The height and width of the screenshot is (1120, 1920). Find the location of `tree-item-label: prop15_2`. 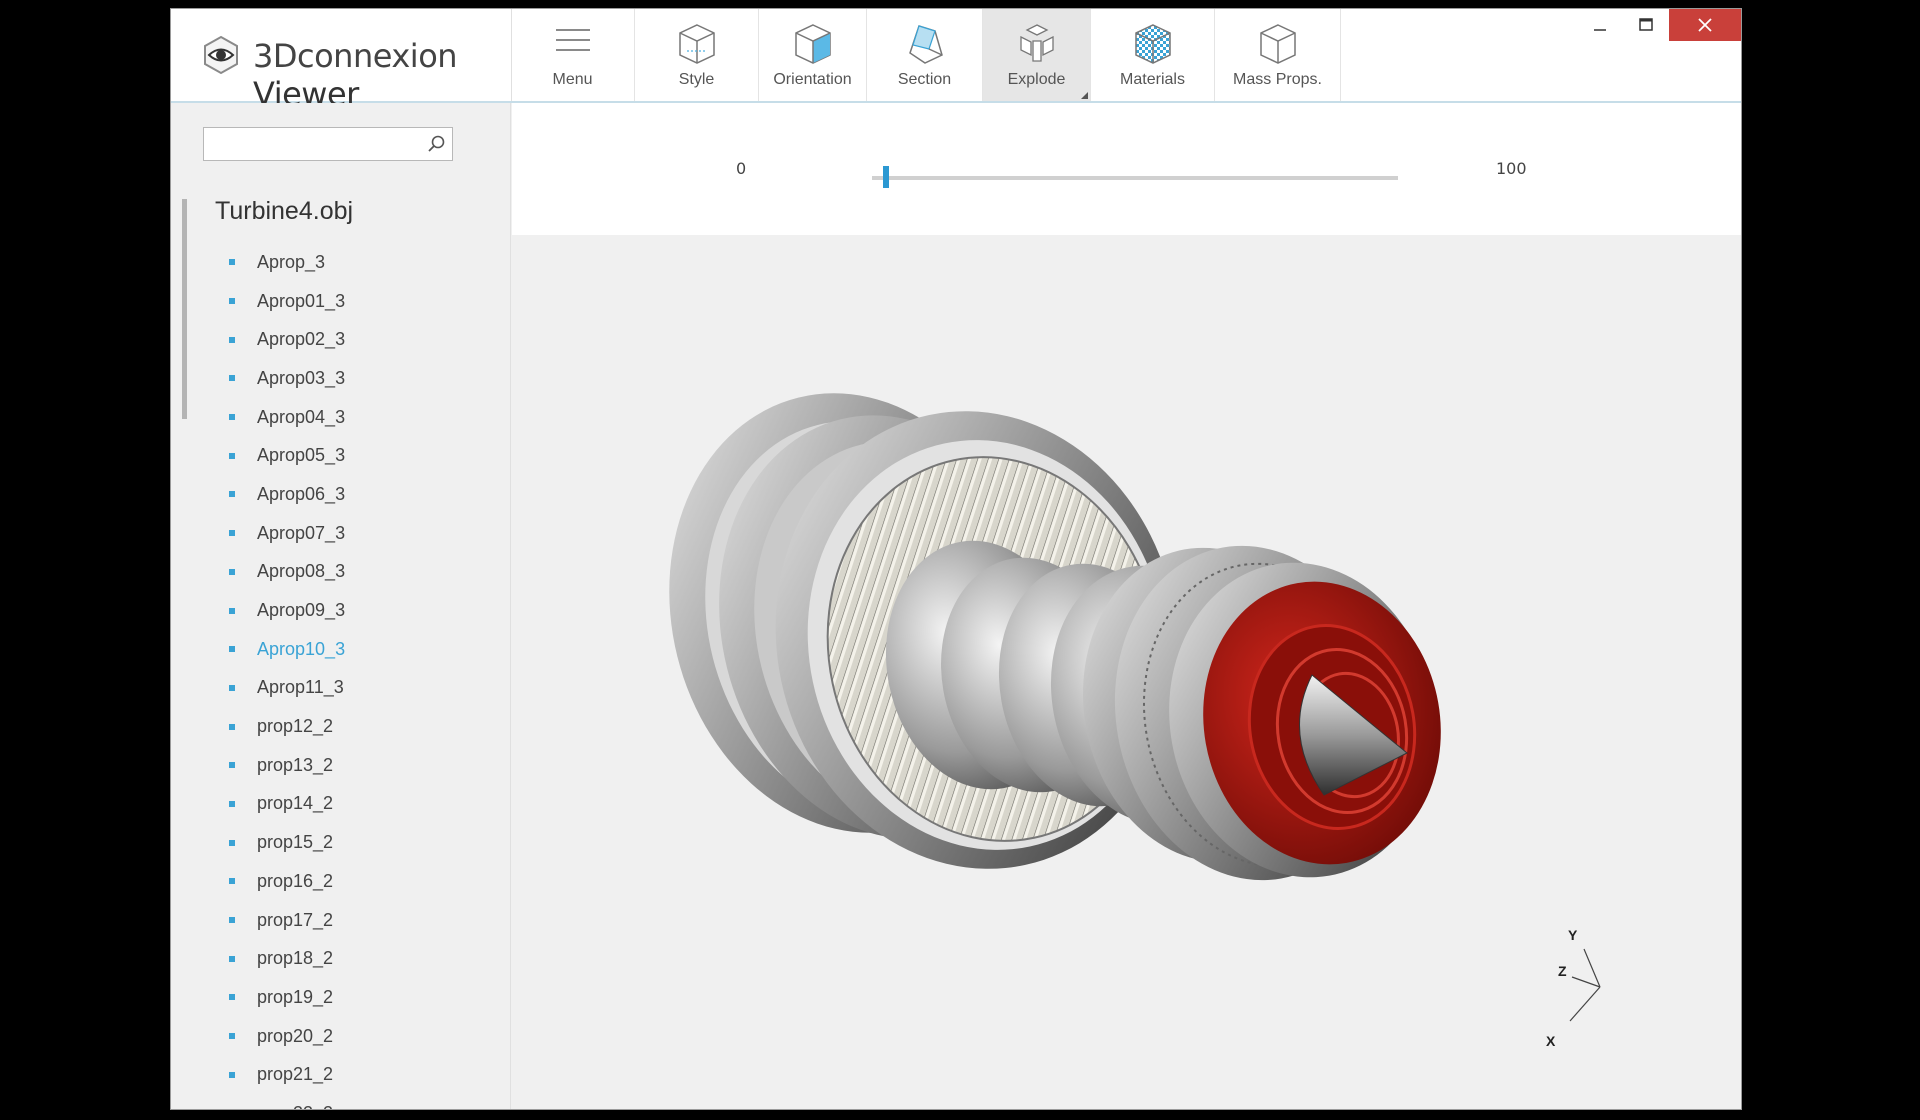

tree-item-label: prop15_2 is located at coordinates (295, 842).